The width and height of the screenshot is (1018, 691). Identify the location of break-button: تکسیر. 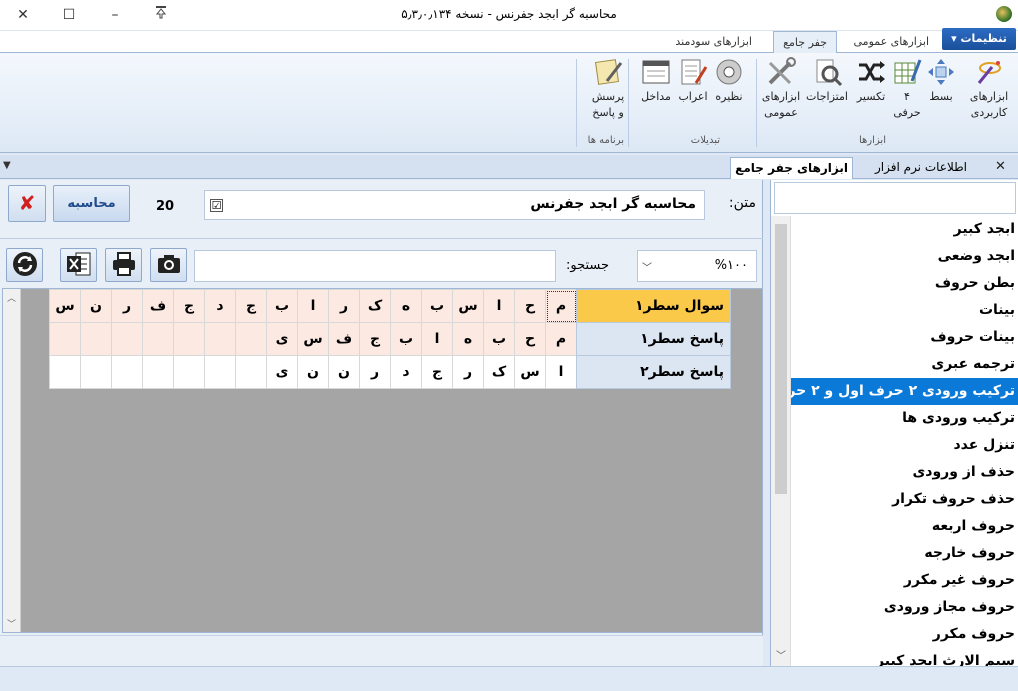
(871, 81).